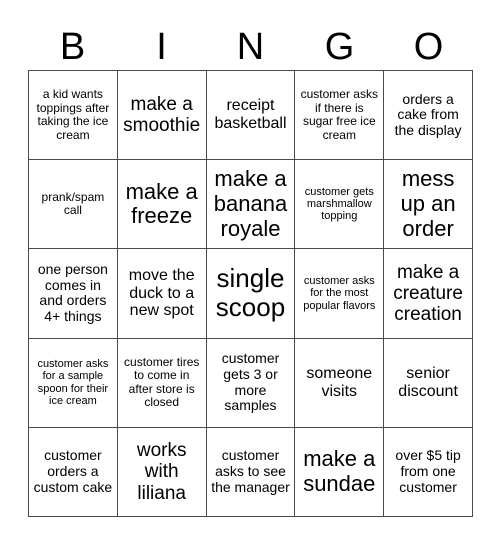 This screenshot has height=544, width=500. I want to click on header-letter-o: O, so click(428, 47).